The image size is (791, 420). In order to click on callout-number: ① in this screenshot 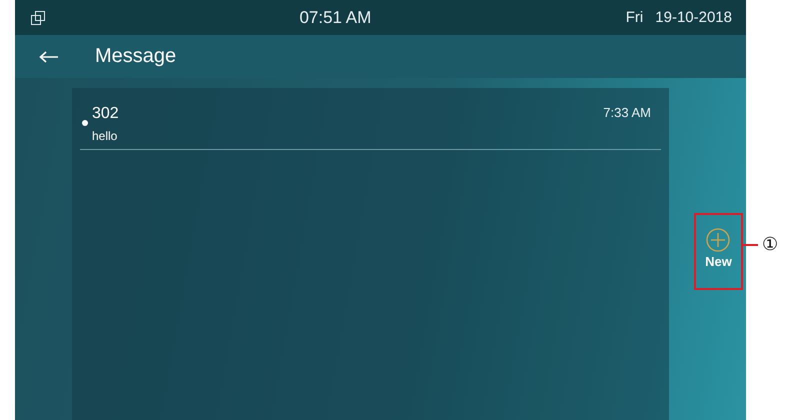, I will do `click(770, 244)`.